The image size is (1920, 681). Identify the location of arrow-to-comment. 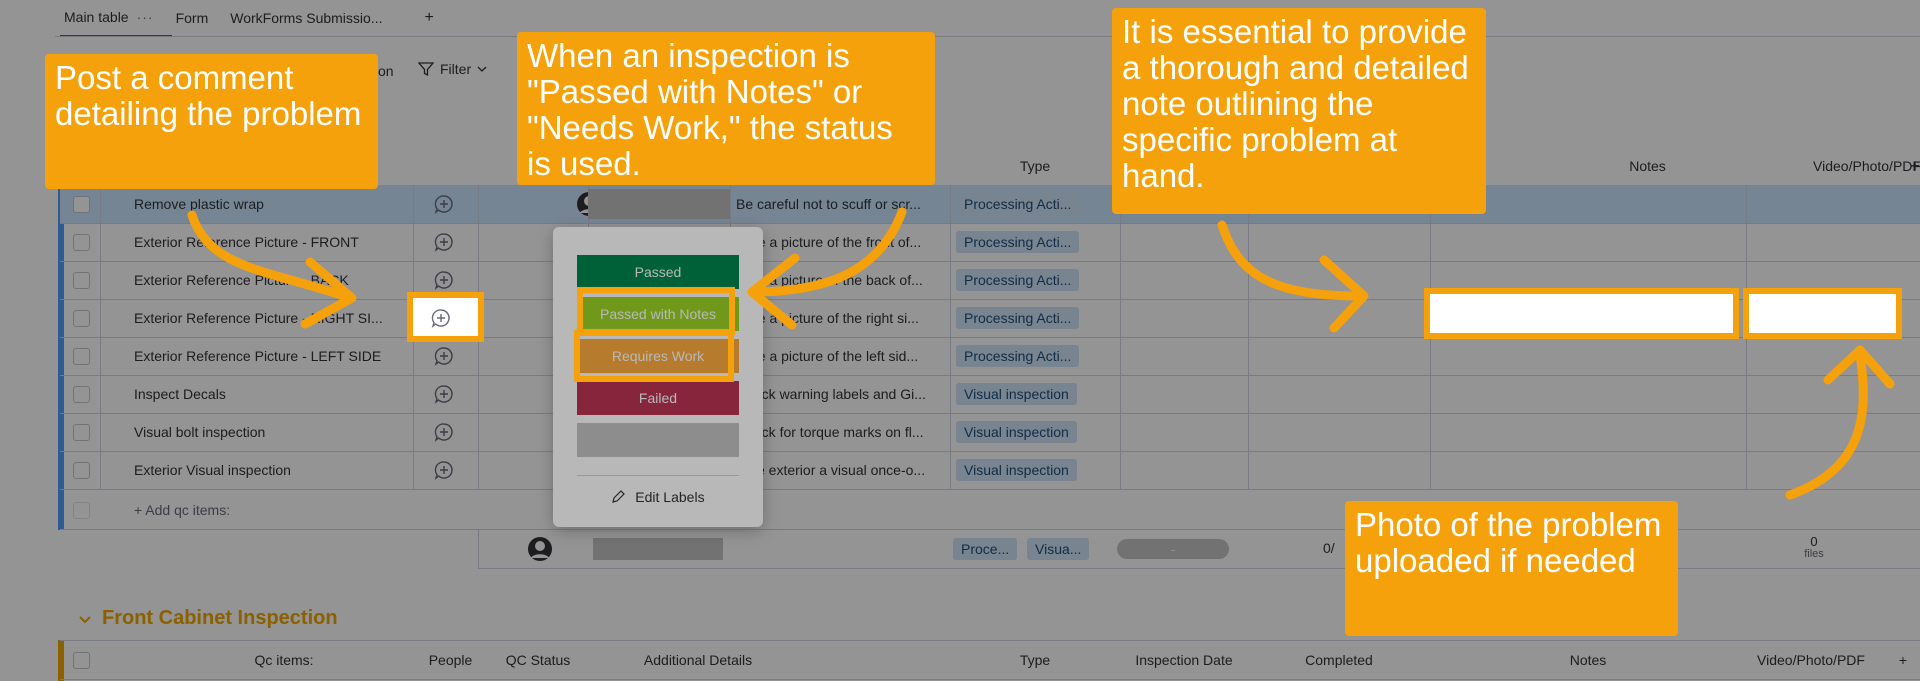
(271, 256).